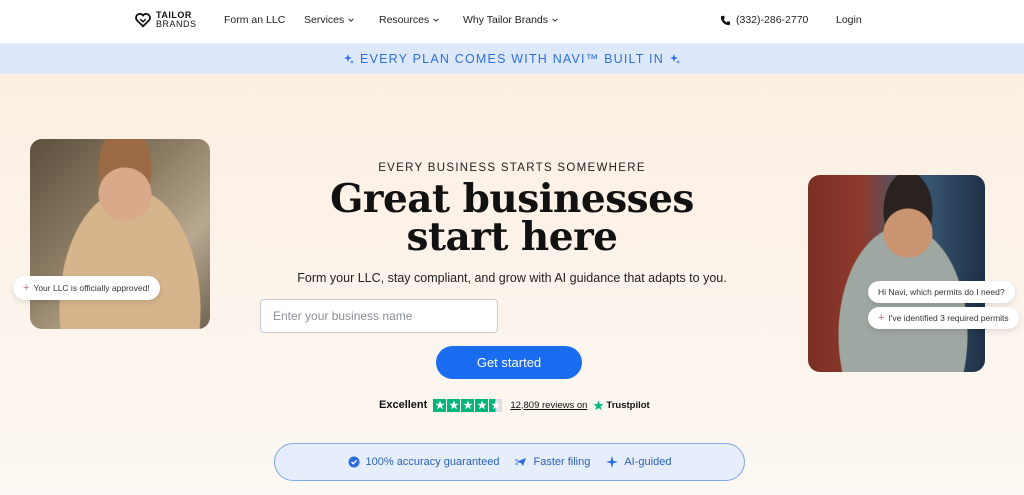  I want to click on phone-link: (332)-286-2770, so click(764, 20).